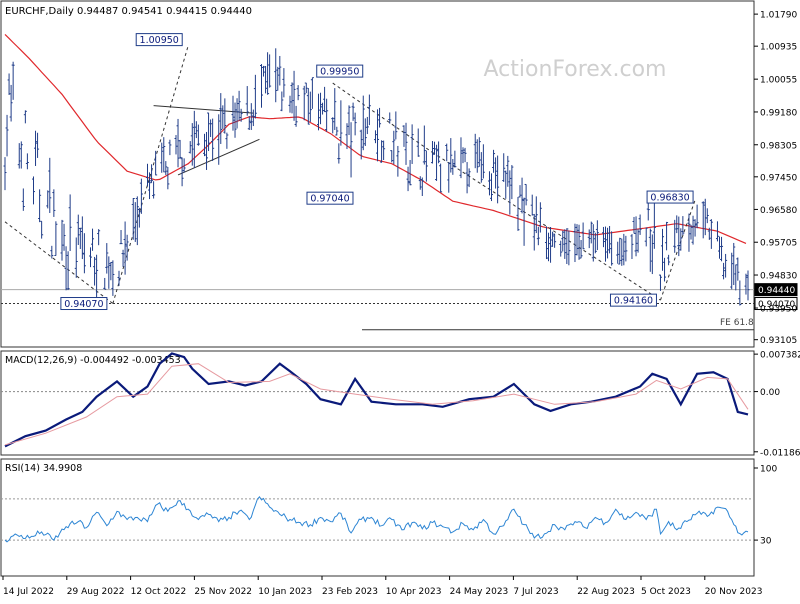  I want to click on price-annotation: 0.97040, so click(329, 199).